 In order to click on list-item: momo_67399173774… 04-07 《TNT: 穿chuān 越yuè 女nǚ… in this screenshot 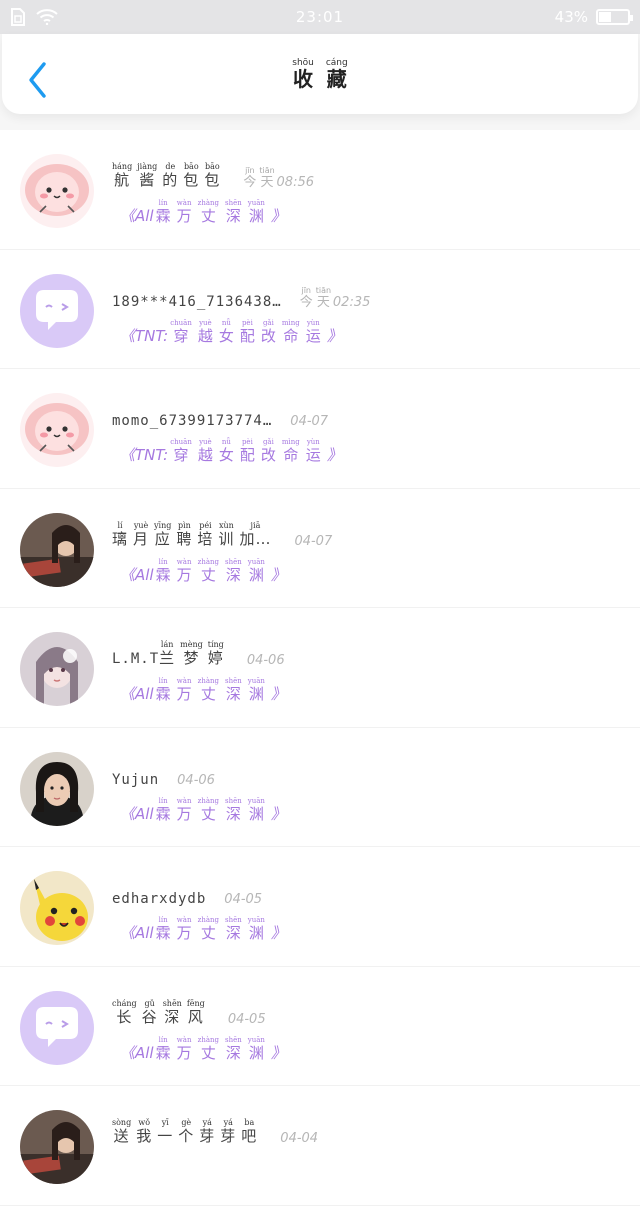, I will do `click(320, 429)`.